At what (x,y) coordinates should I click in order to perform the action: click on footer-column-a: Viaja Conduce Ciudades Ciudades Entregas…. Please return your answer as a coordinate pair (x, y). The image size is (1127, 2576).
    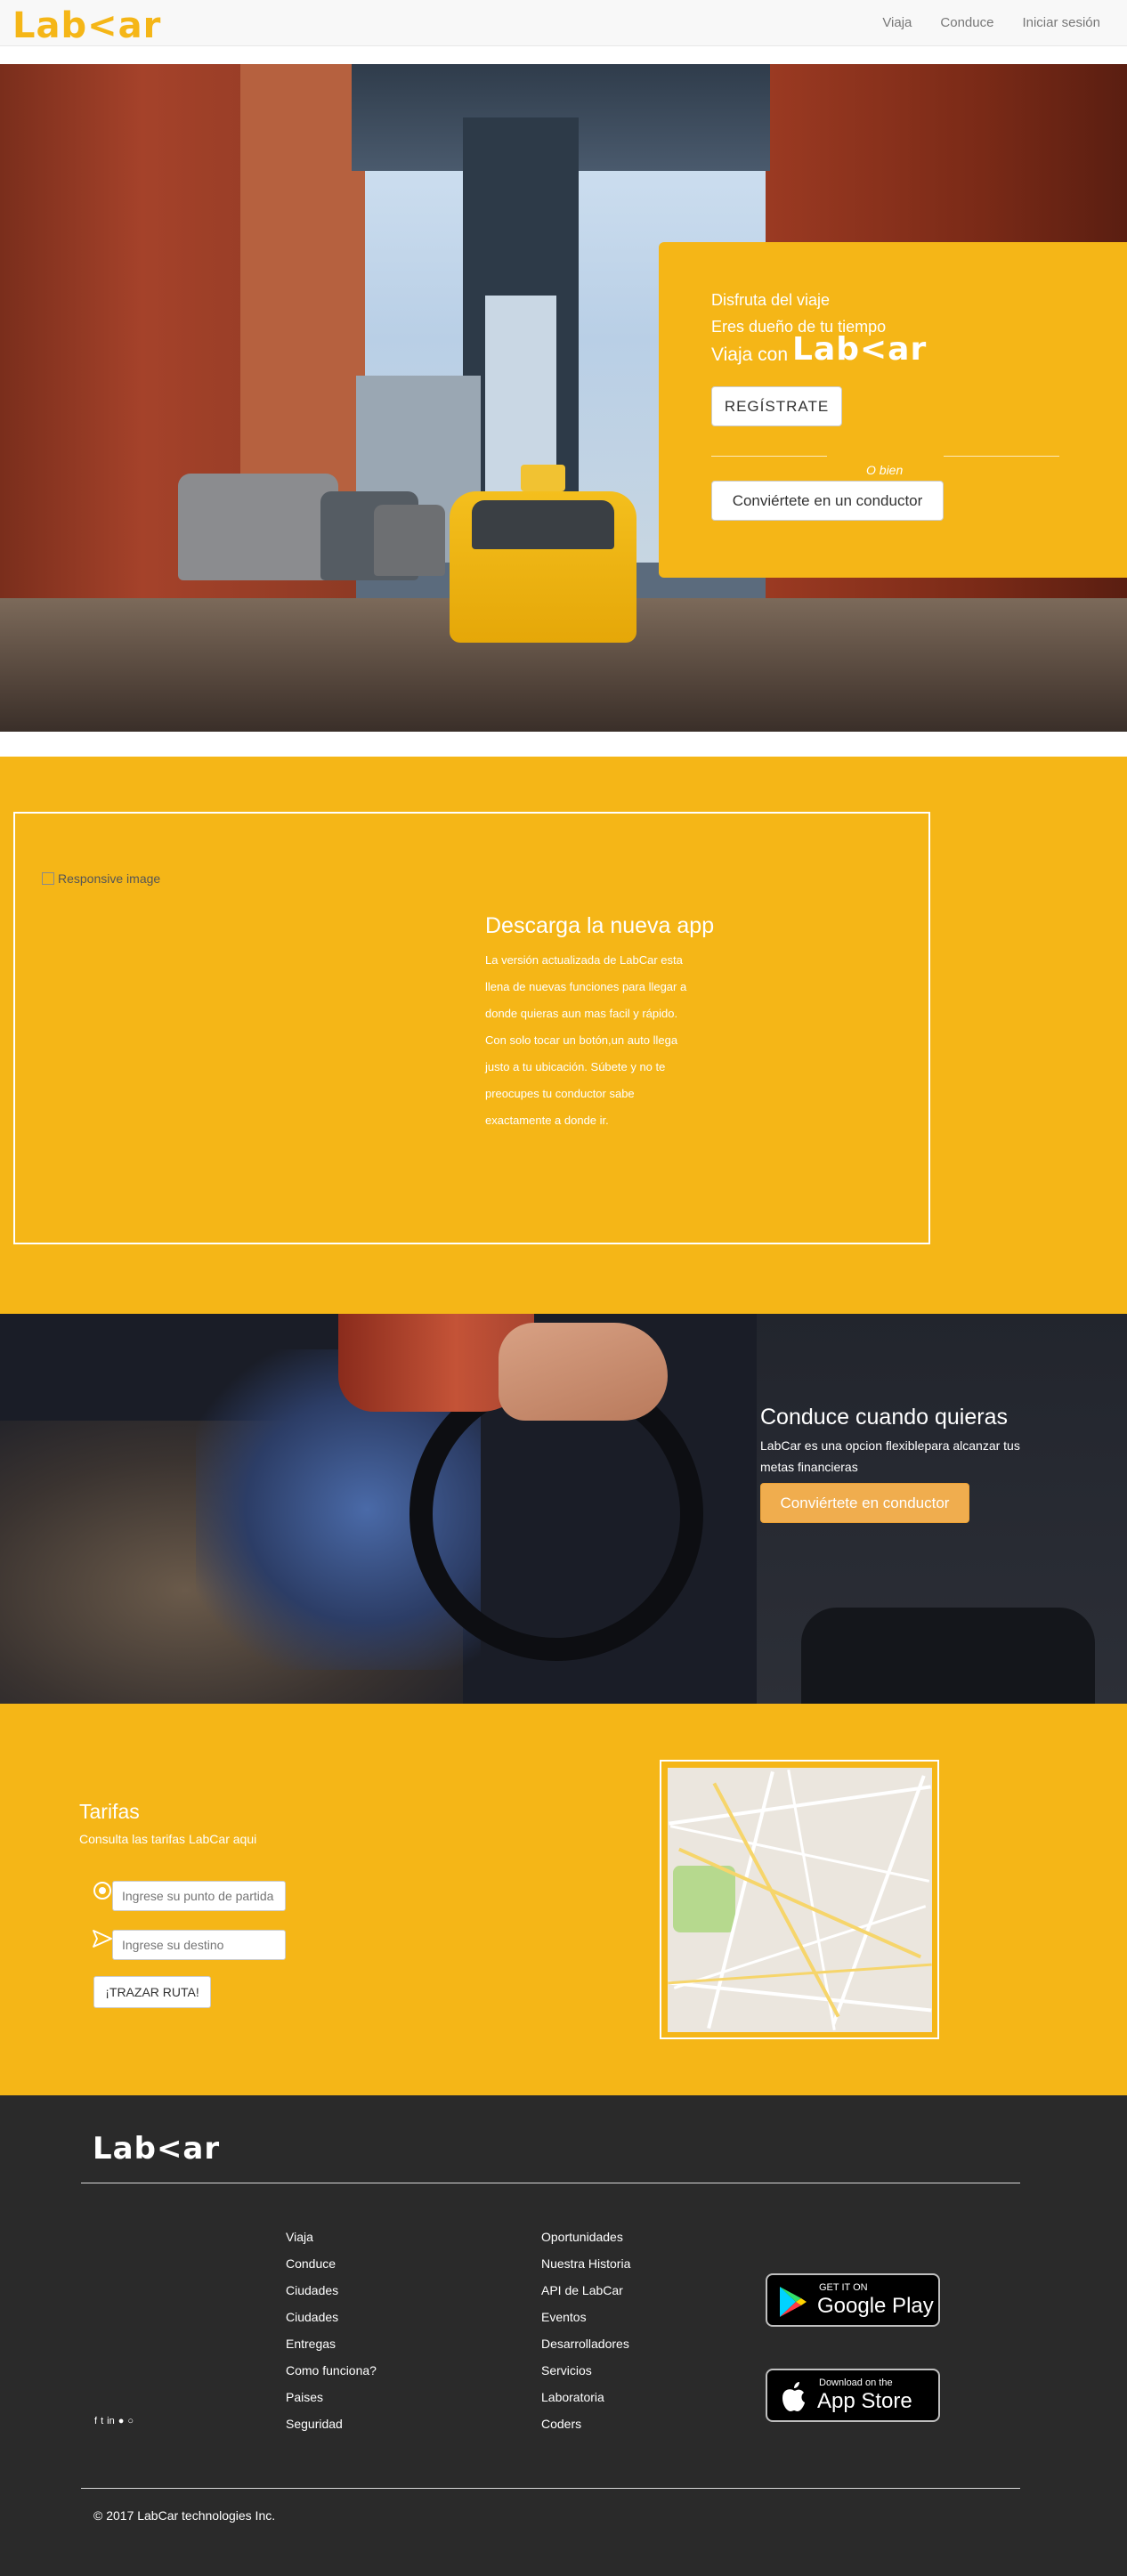
    Looking at the image, I should click on (331, 2331).